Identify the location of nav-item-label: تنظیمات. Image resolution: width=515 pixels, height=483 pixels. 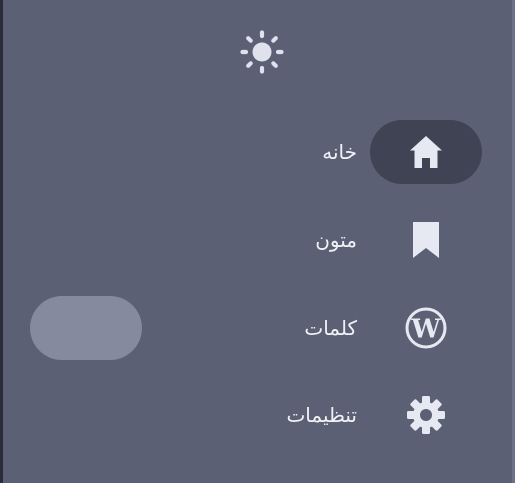
(321, 415).